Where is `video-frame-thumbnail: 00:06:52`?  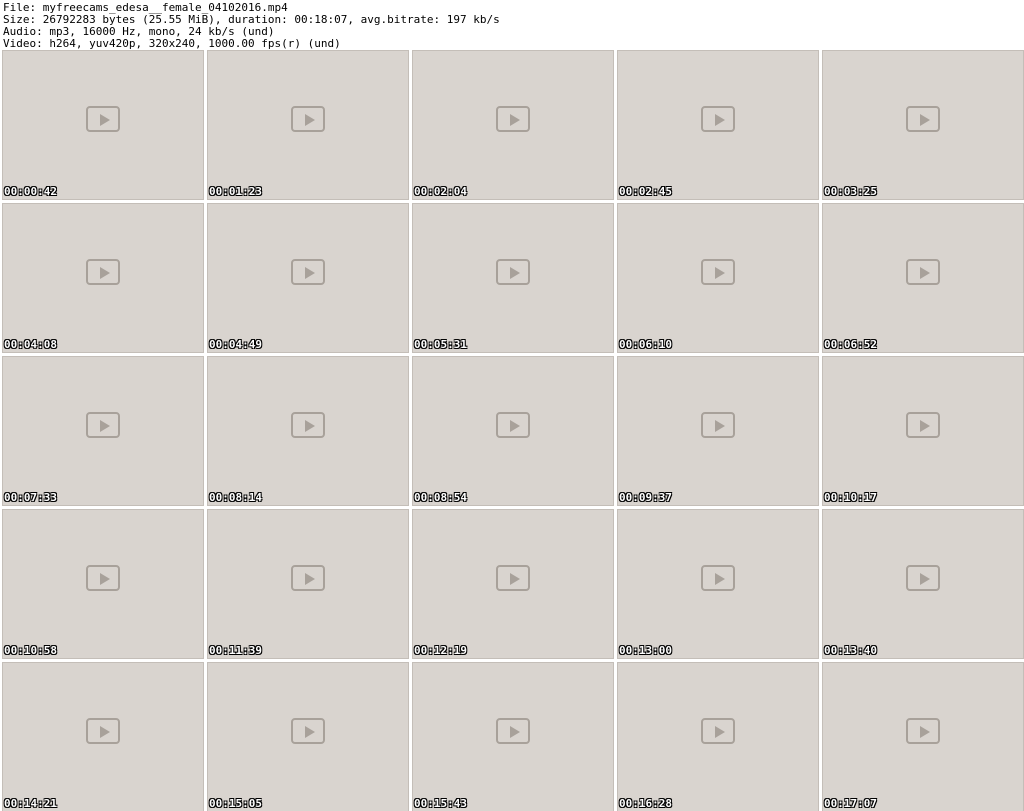 video-frame-thumbnail: 00:06:52 is located at coordinates (923, 278).